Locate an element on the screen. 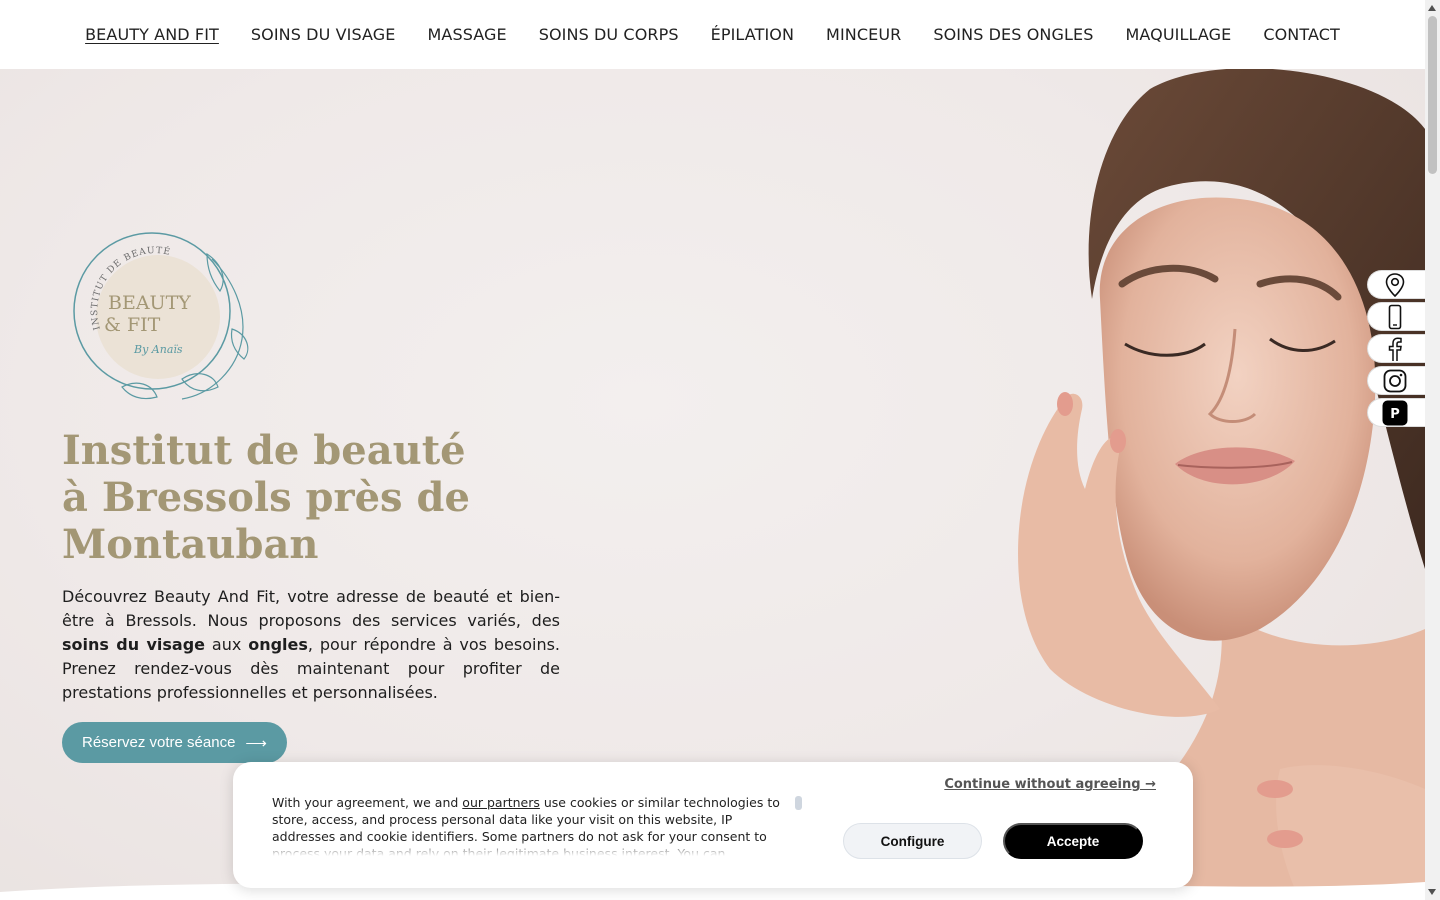 This screenshot has width=1440, height=900. instagram-button is located at coordinates (1396, 380).